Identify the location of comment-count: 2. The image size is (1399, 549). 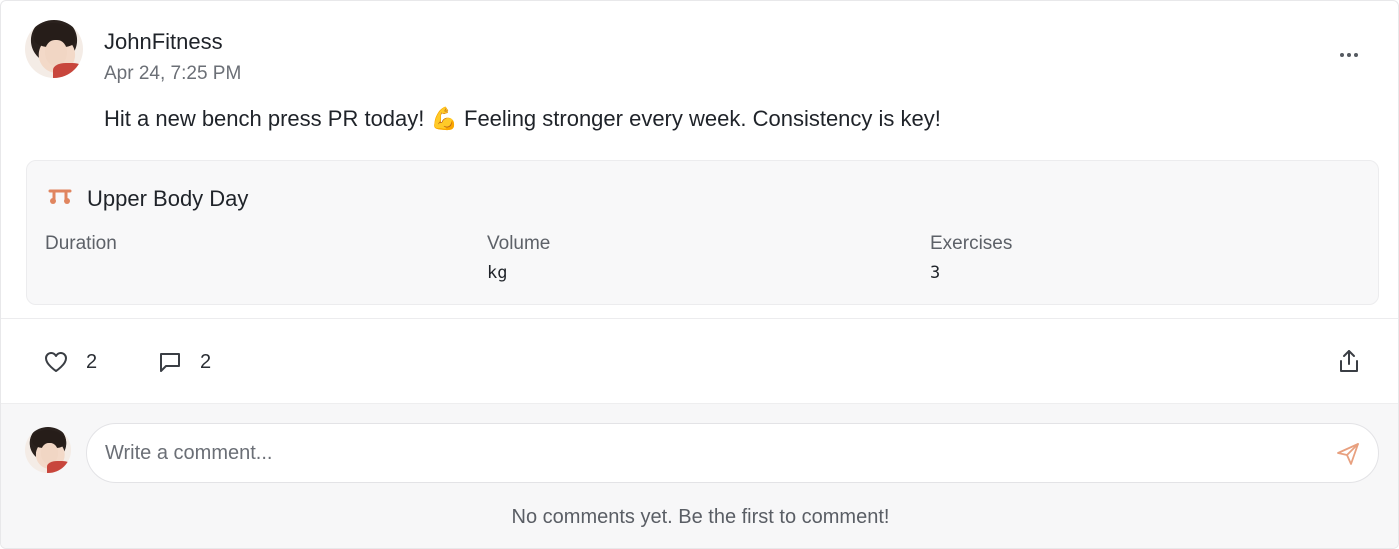
(206, 361).